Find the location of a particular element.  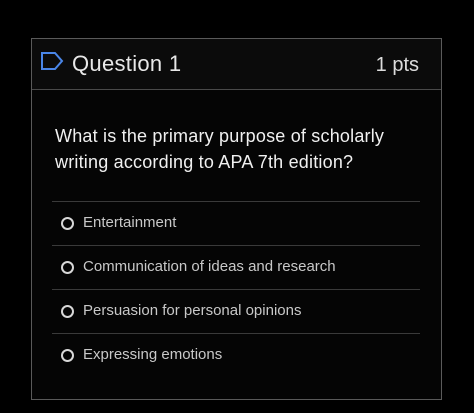

answer-option: Persuasion for personal opinions is located at coordinates (236, 311).